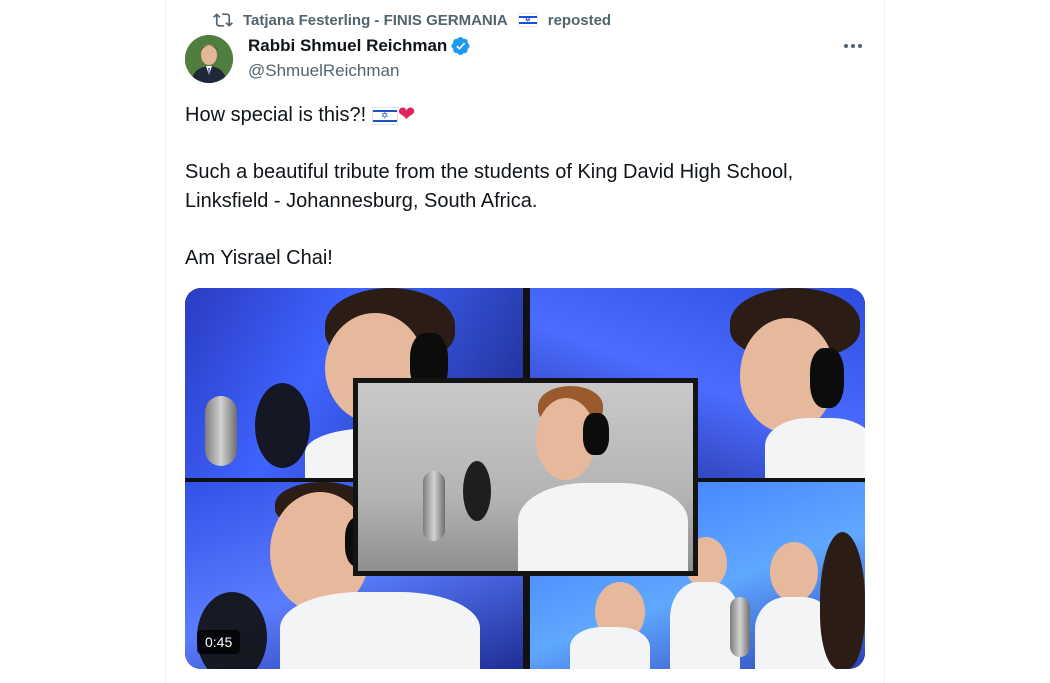 This screenshot has height=683, width=1050. Describe the element at coordinates (525, 115) in the screenshot. I see `tweet-line-1: How special is this?! ✡ ❤` at that location.